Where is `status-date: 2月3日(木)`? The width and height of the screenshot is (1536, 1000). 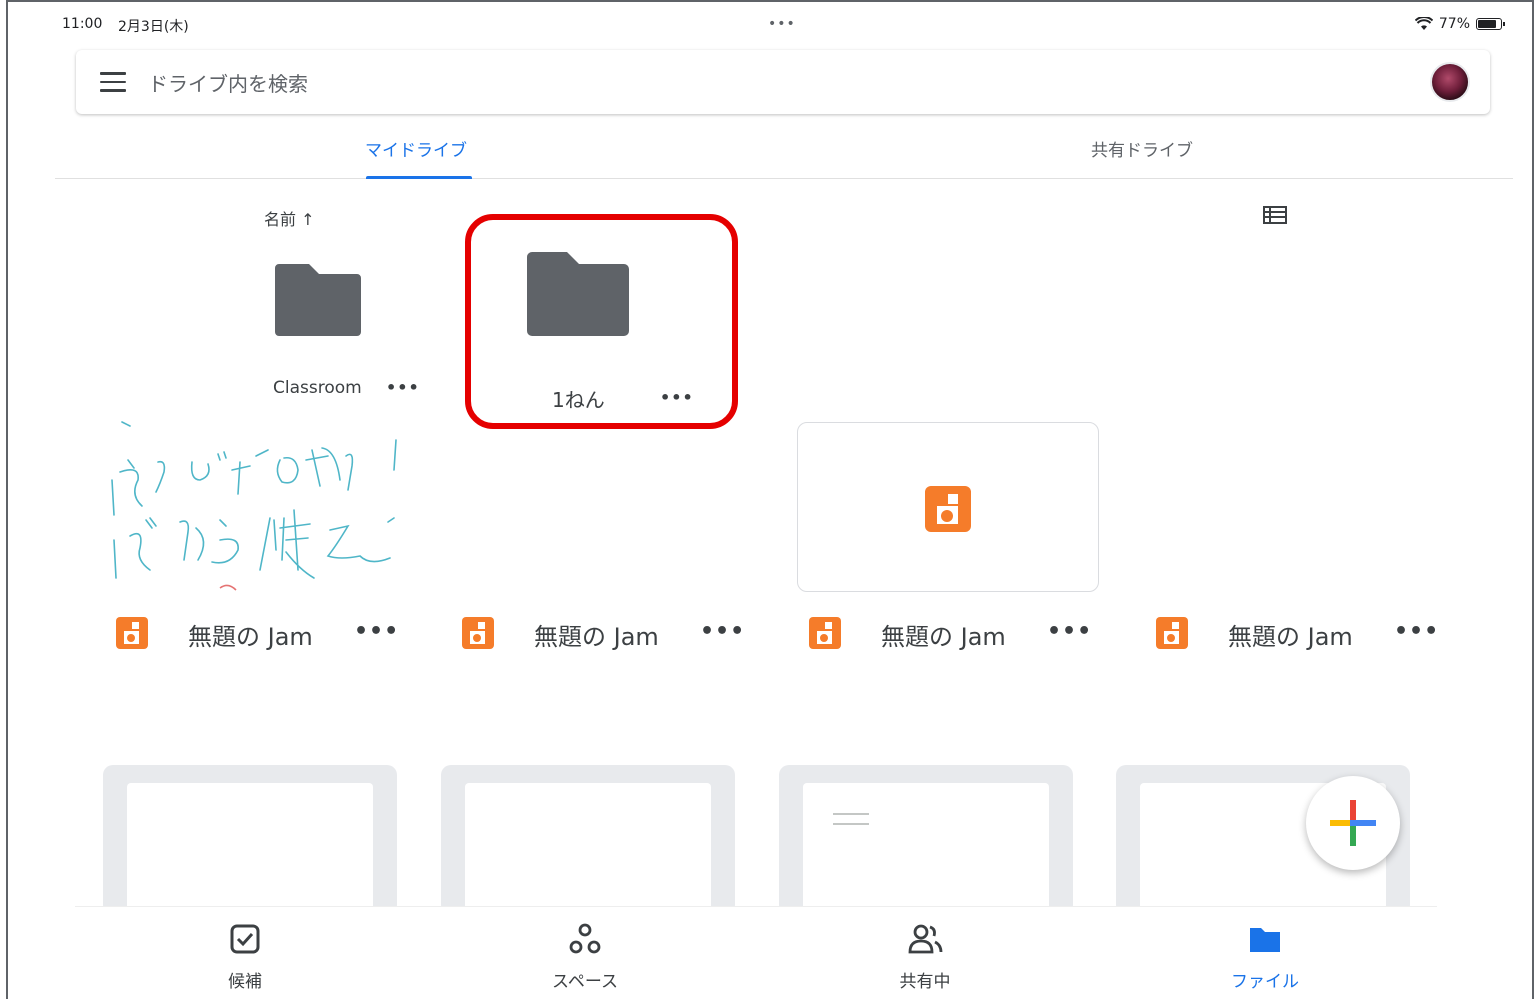
status-date: 2月3日(木) is located at coordinates (153, 27).